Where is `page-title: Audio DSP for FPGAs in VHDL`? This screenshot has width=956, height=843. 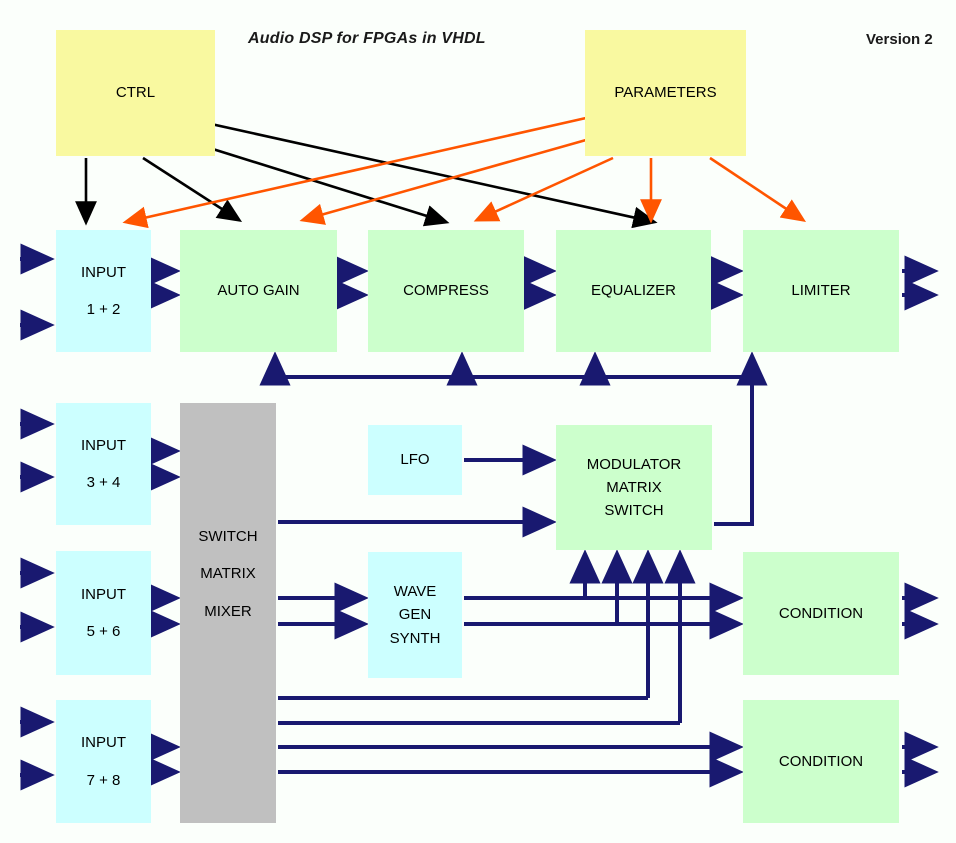
page-title: Audio DSP for FPGAs in VHDL is located at coordinates (367, 38).